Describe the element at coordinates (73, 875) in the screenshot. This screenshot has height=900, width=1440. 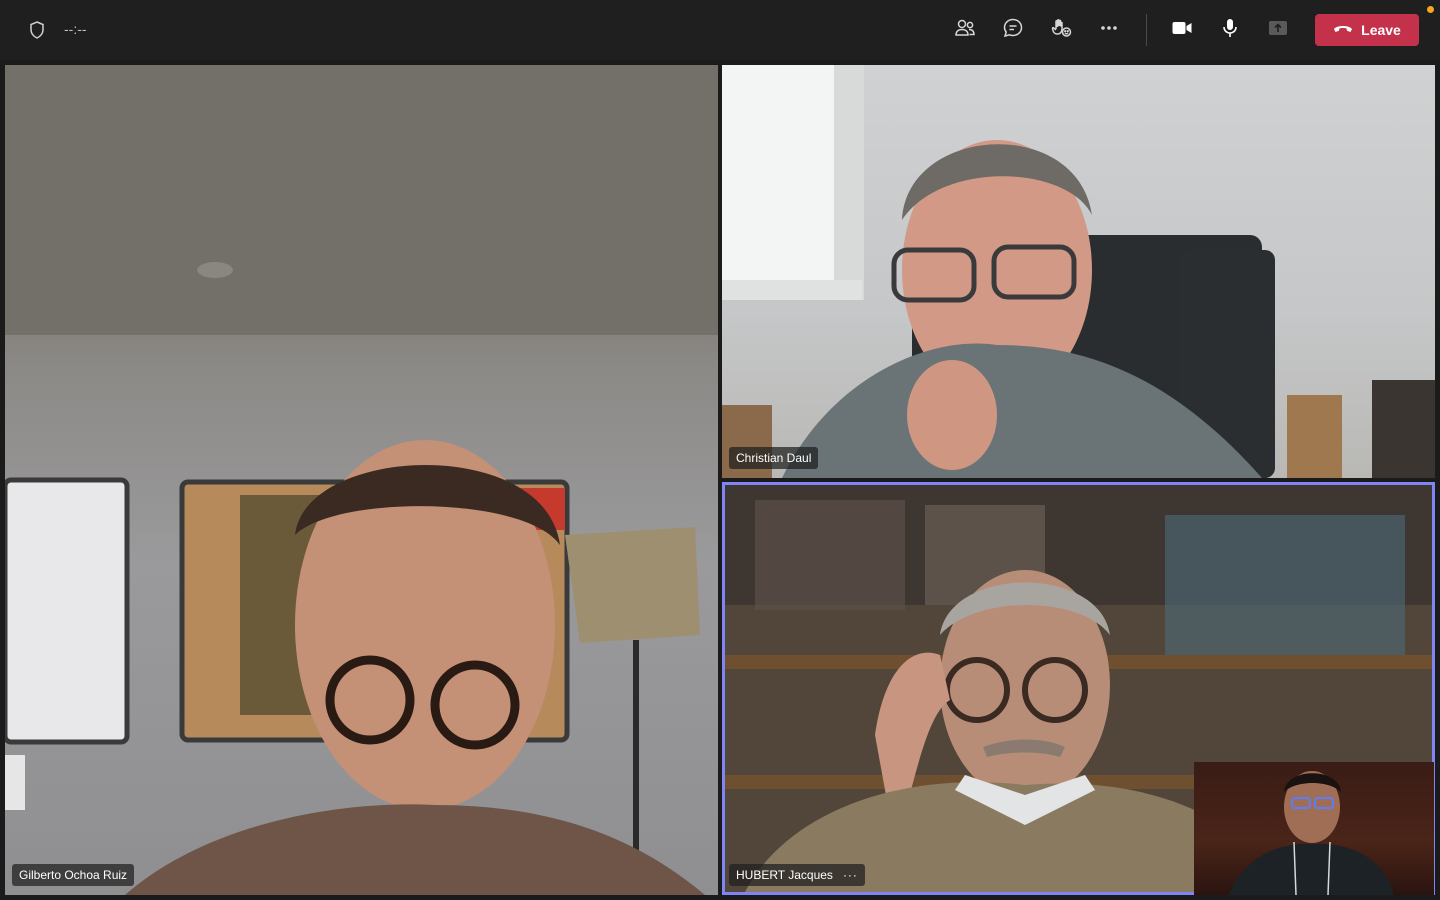
I see `participant-name-tag: Gilberto Ochoa Ruiz` at that location.